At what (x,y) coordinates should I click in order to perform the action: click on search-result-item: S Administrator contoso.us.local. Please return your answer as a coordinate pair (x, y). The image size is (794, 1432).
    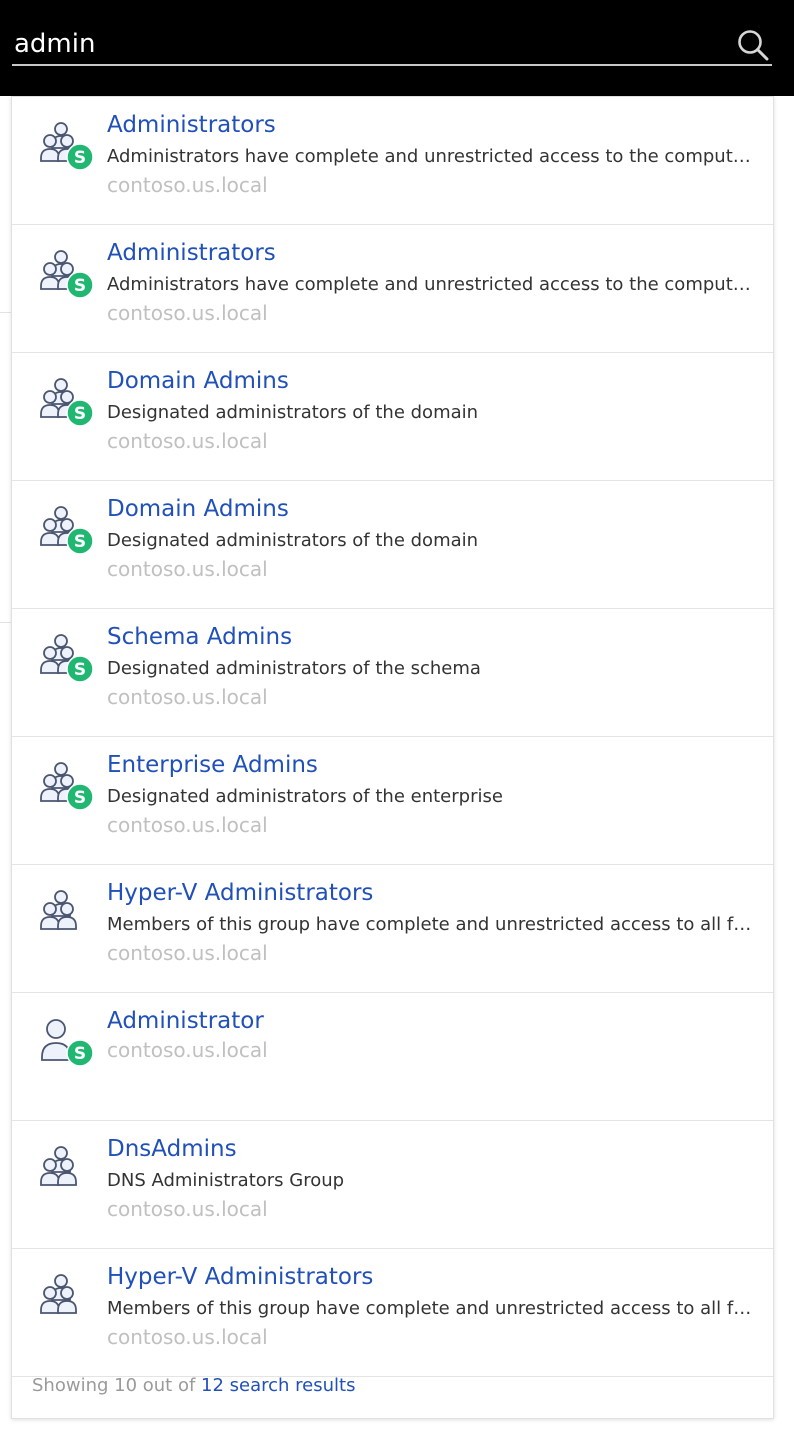
    Looking at the image, I should click on (392, 1057).